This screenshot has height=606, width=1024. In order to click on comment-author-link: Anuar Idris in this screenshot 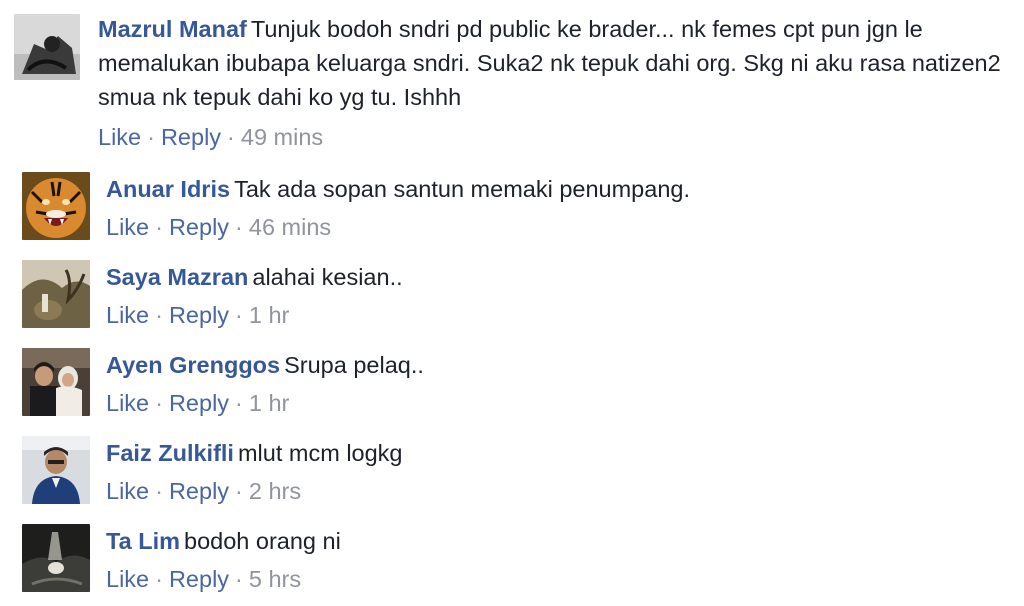, I will do `click(168, 189)`.